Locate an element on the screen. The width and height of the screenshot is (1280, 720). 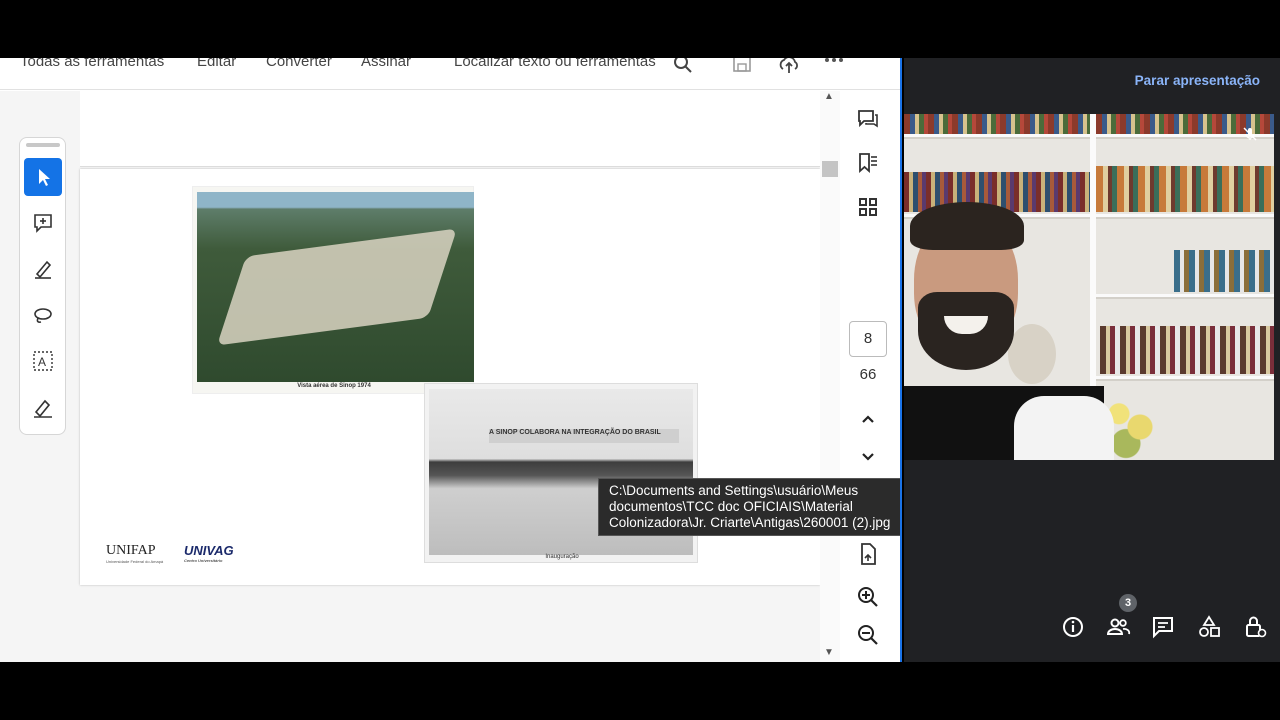
mic-off-icon is located at coordinates (1250, 134).